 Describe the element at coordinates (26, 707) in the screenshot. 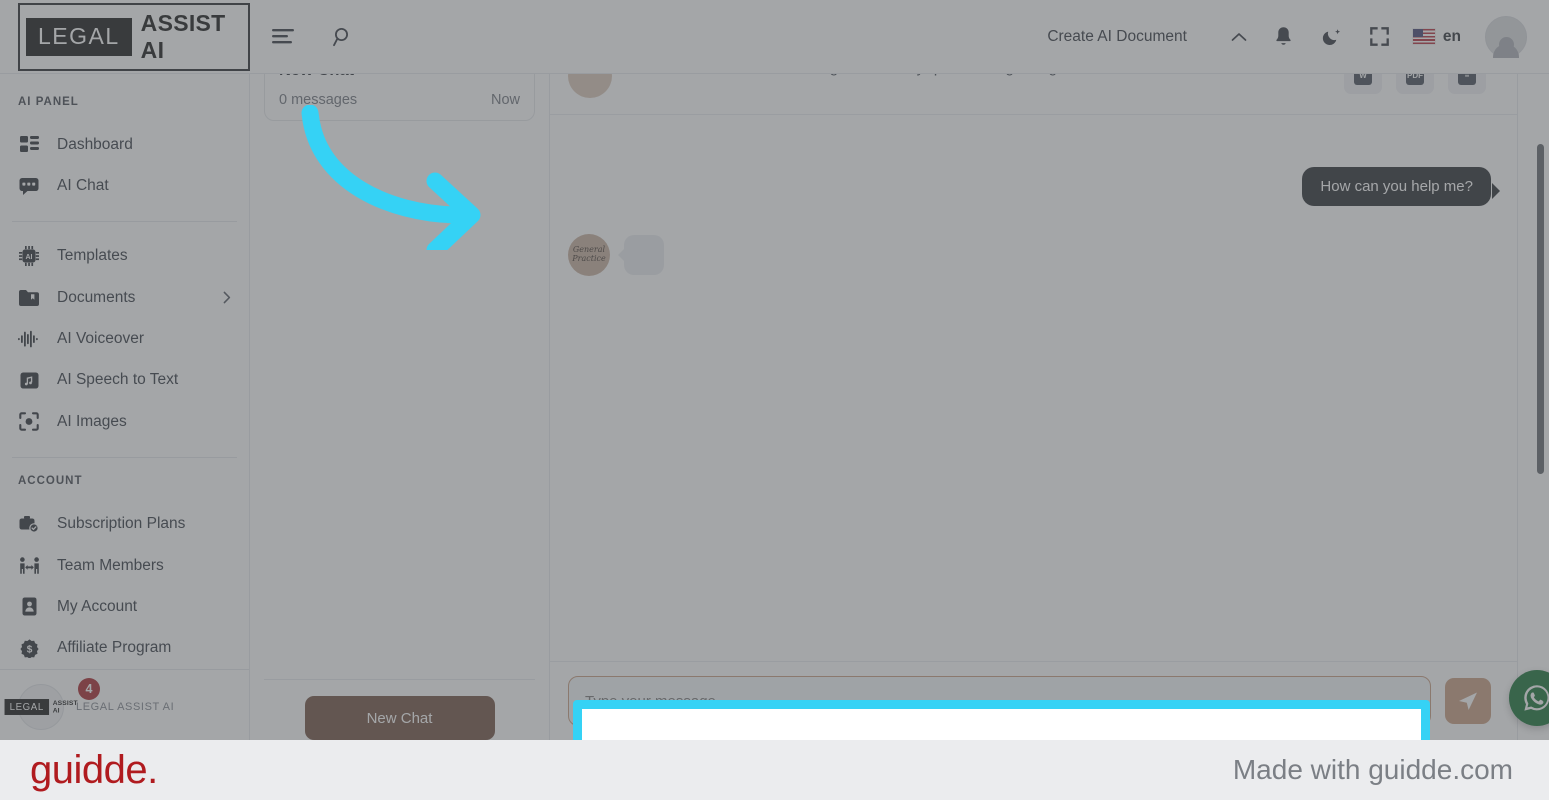

I see `mini-logo-legal: LEGAL` at that location.